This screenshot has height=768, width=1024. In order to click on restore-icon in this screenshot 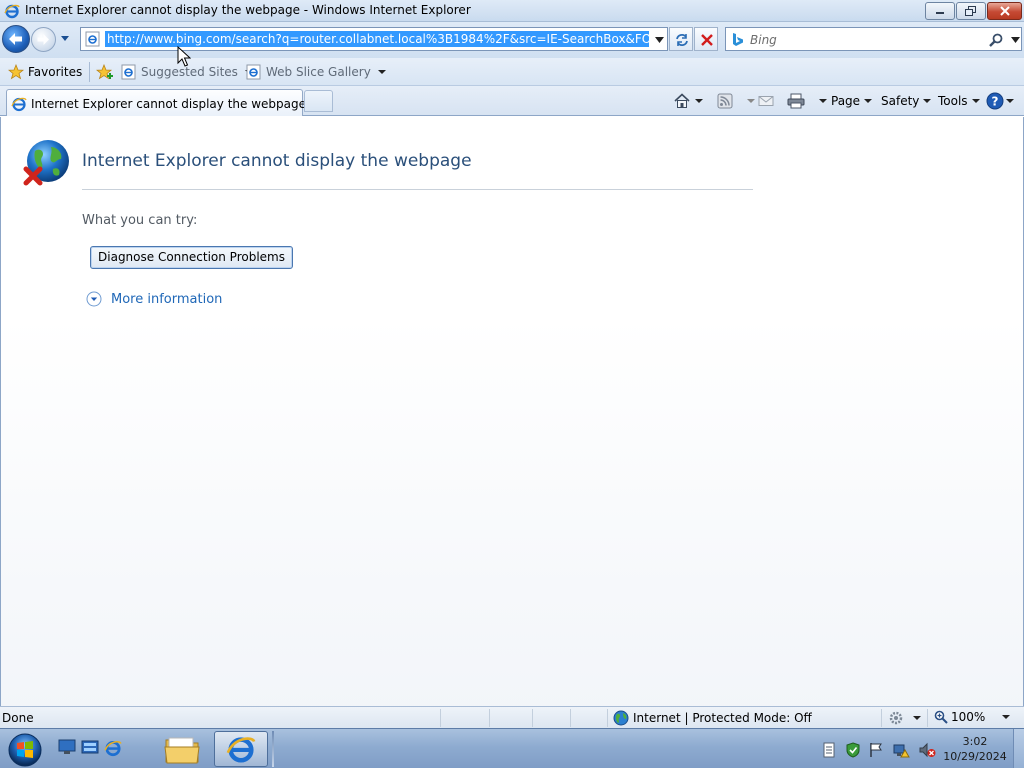, I will do `click(970, 11)`.